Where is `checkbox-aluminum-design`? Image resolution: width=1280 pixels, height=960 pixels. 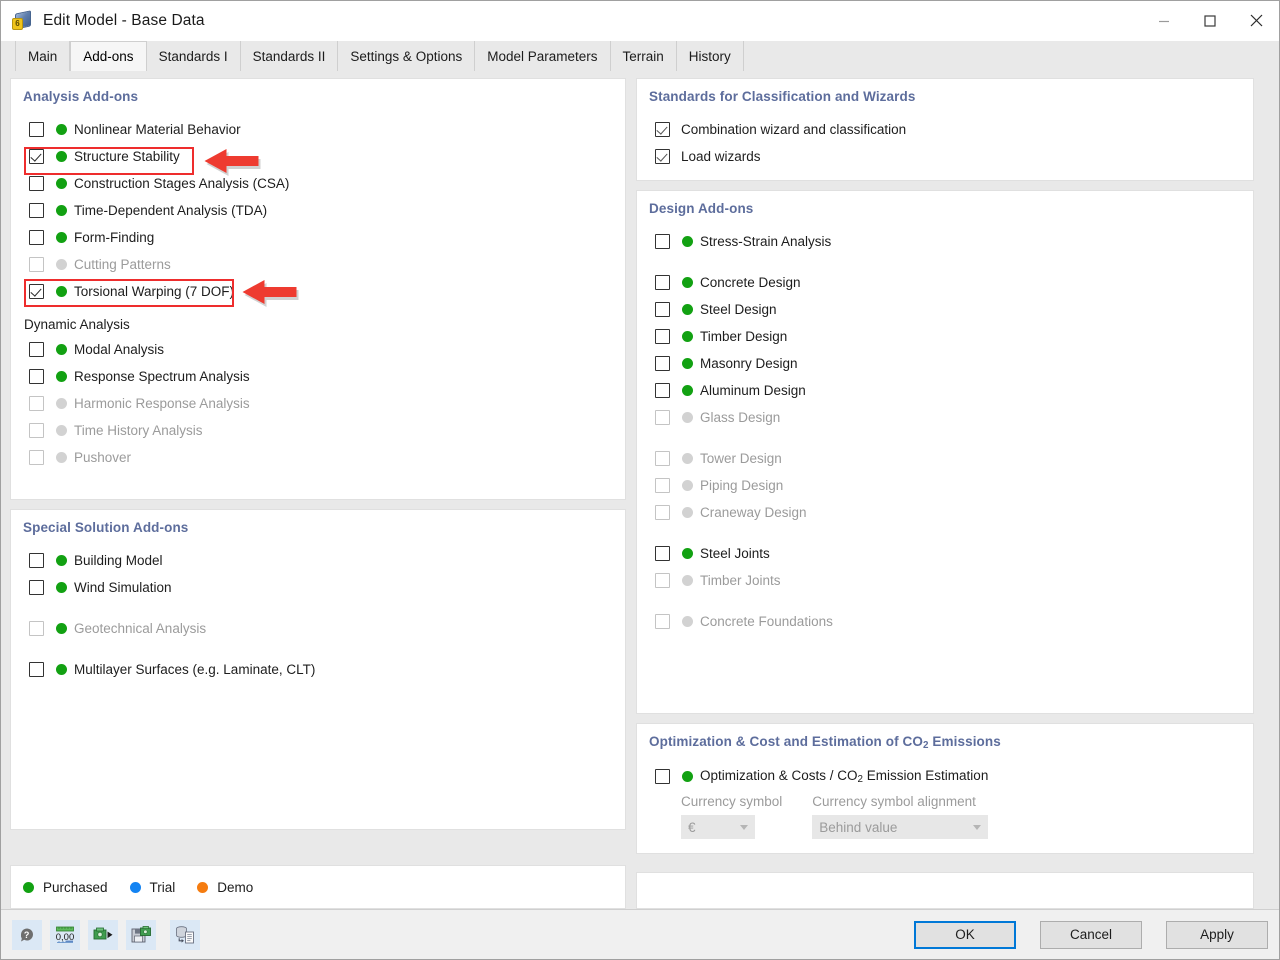 checkbox-aluminum-design is located at coordinates (662, 390).